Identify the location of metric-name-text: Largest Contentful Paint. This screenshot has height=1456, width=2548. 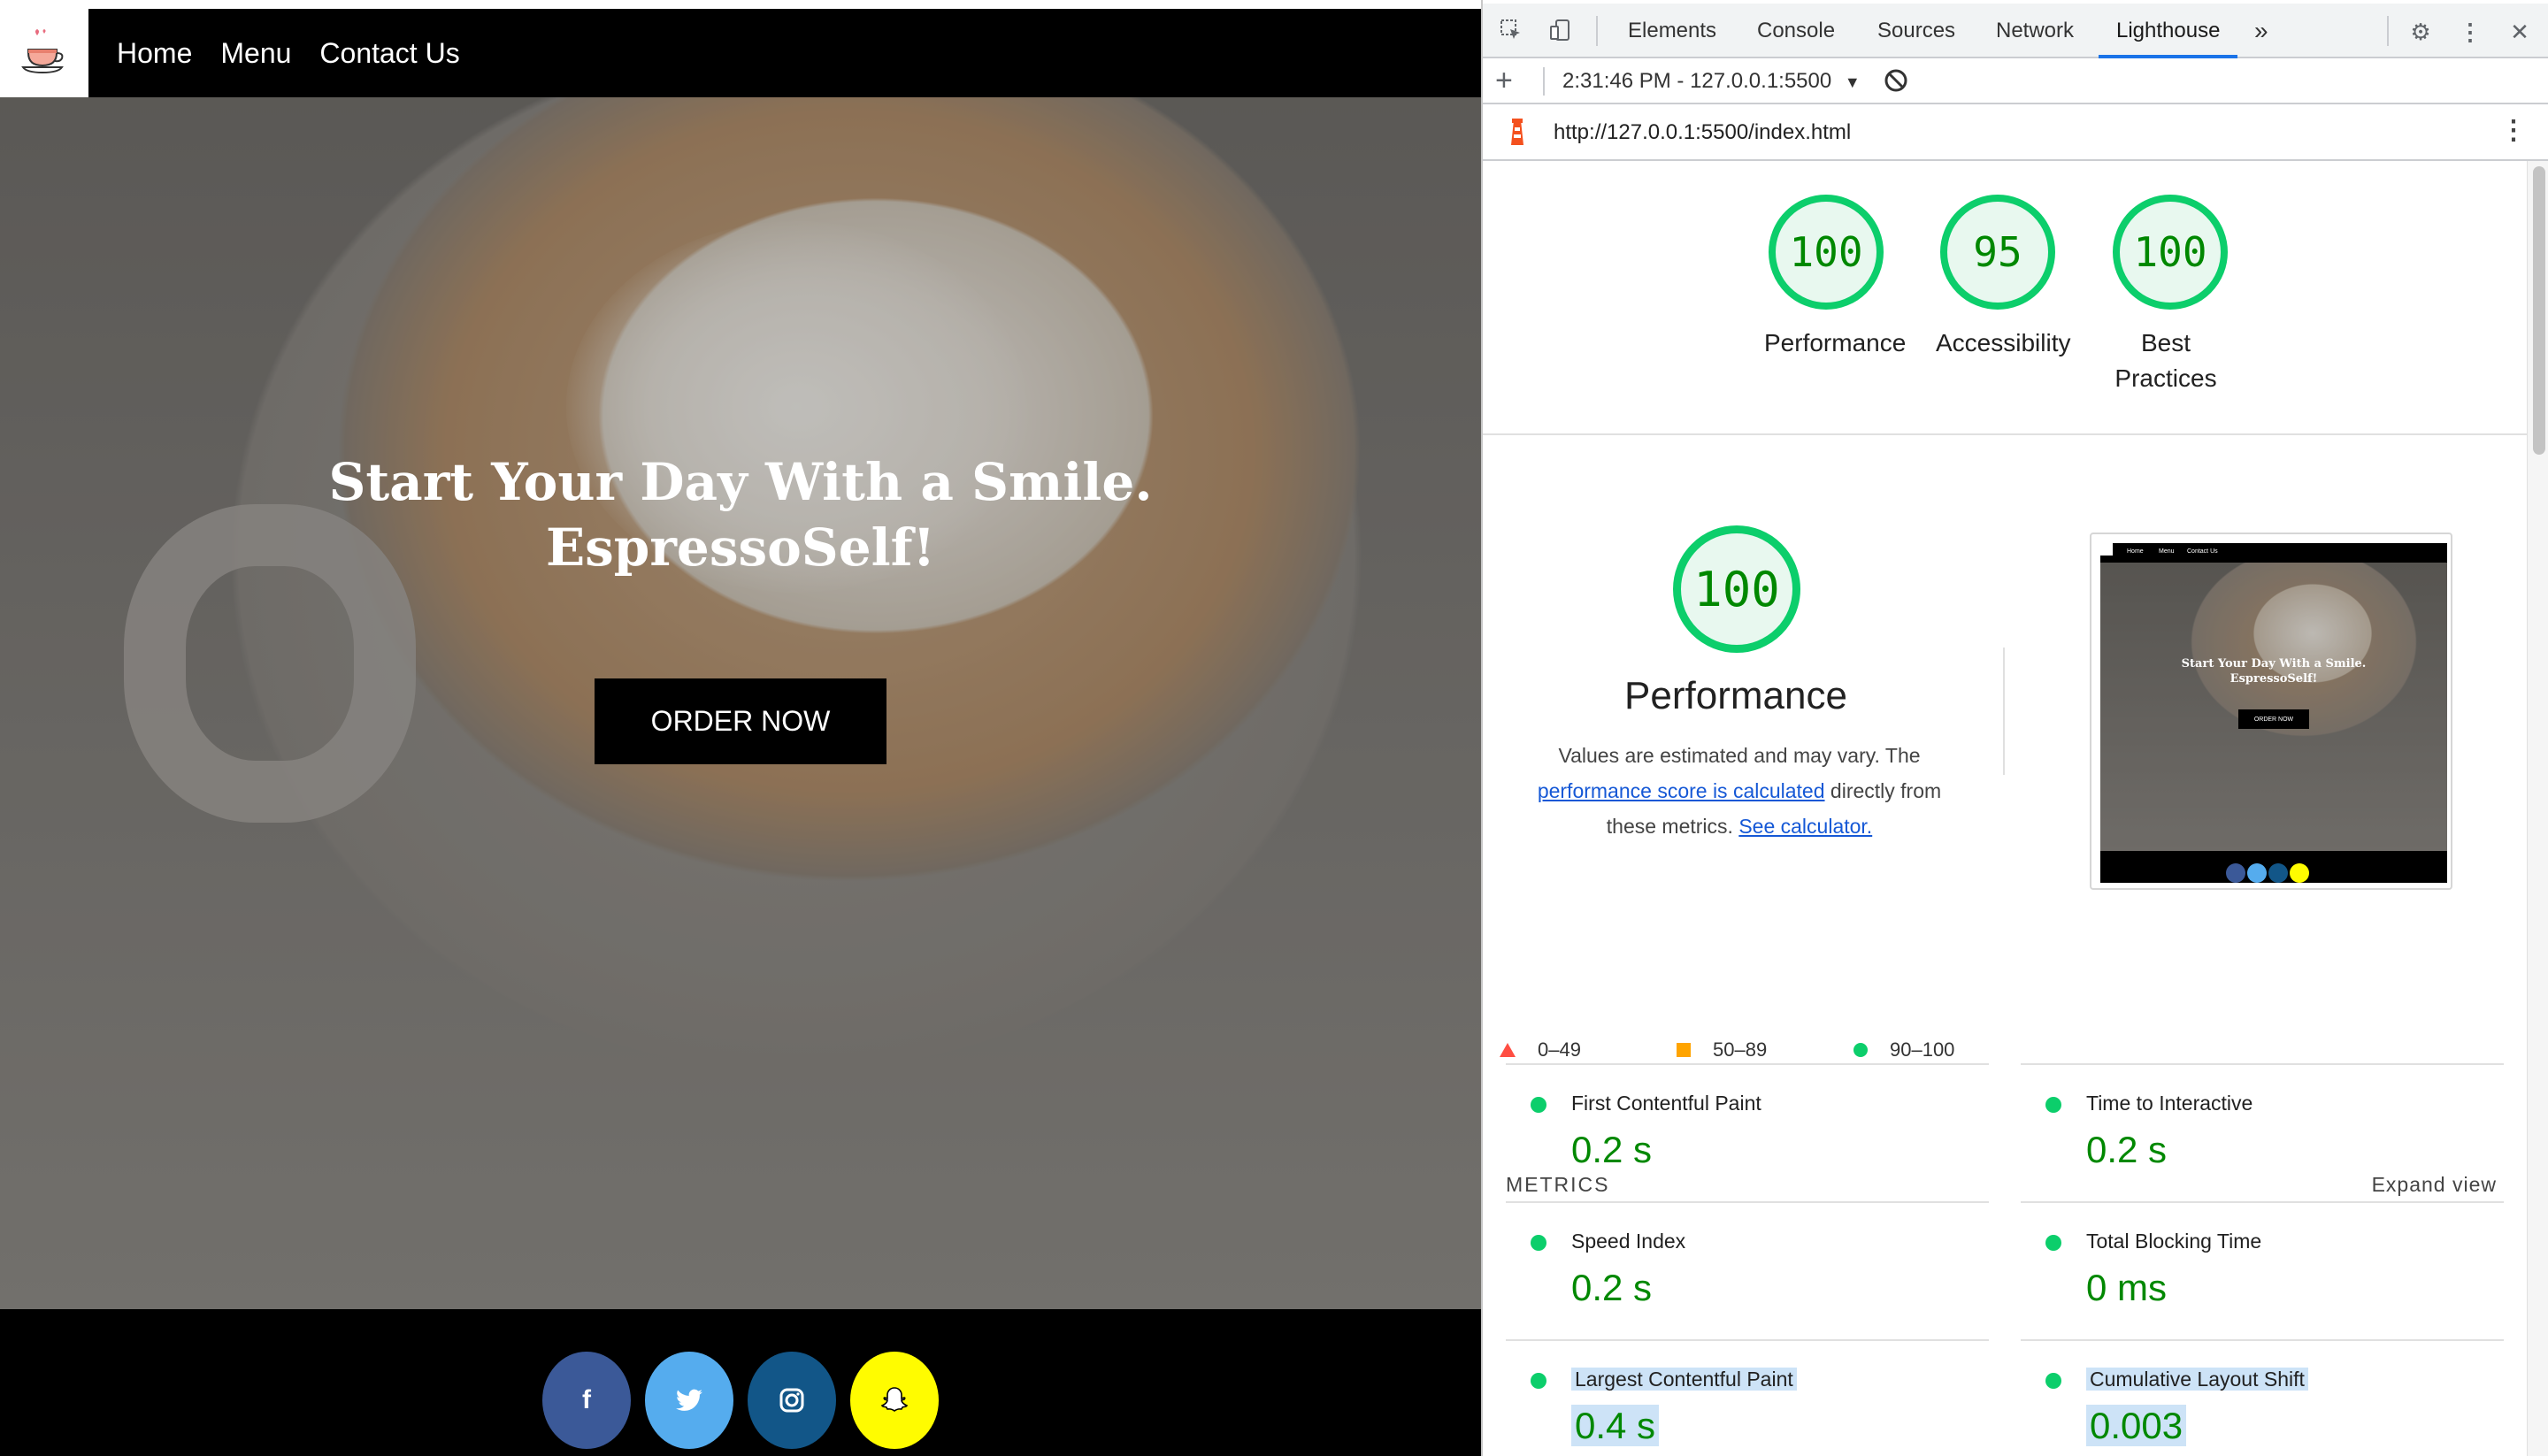
(1684, 1379).